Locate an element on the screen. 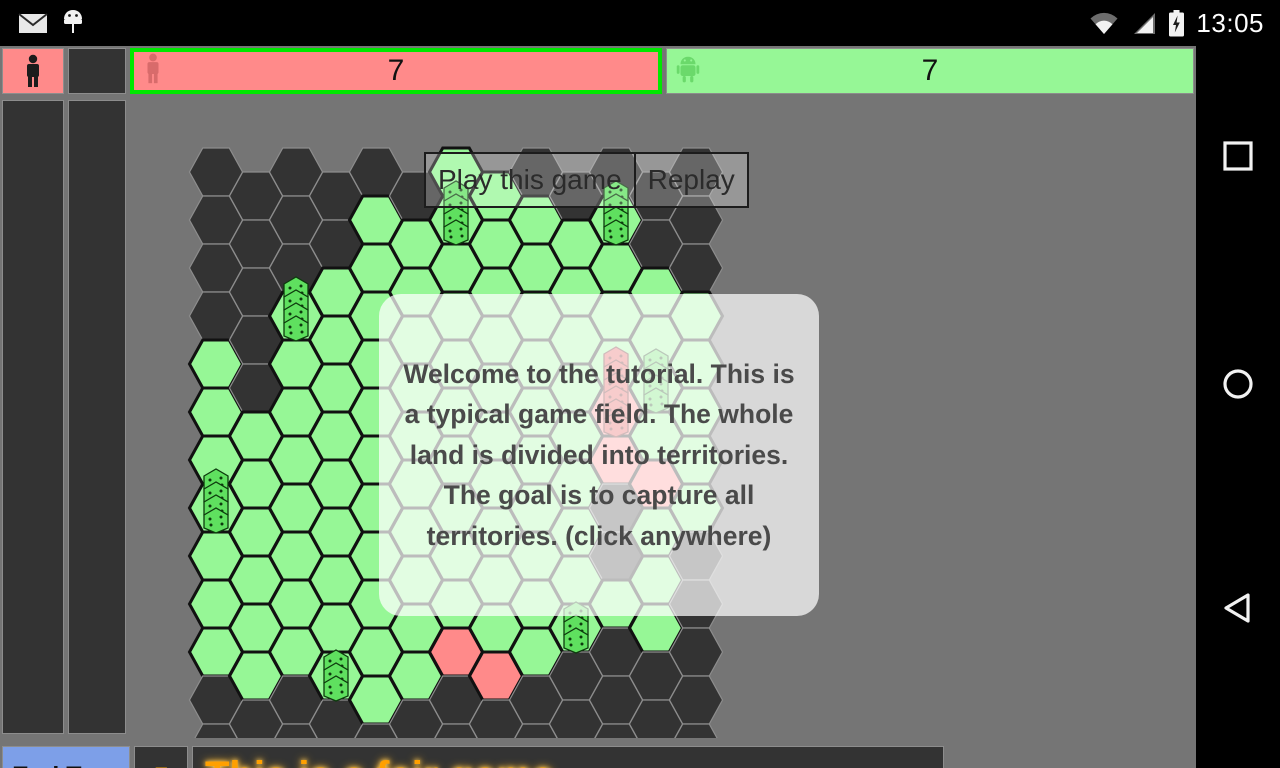 The width and height of the screenshot is (1280, 768). circle-icon is located at coordinates (1238, 384).